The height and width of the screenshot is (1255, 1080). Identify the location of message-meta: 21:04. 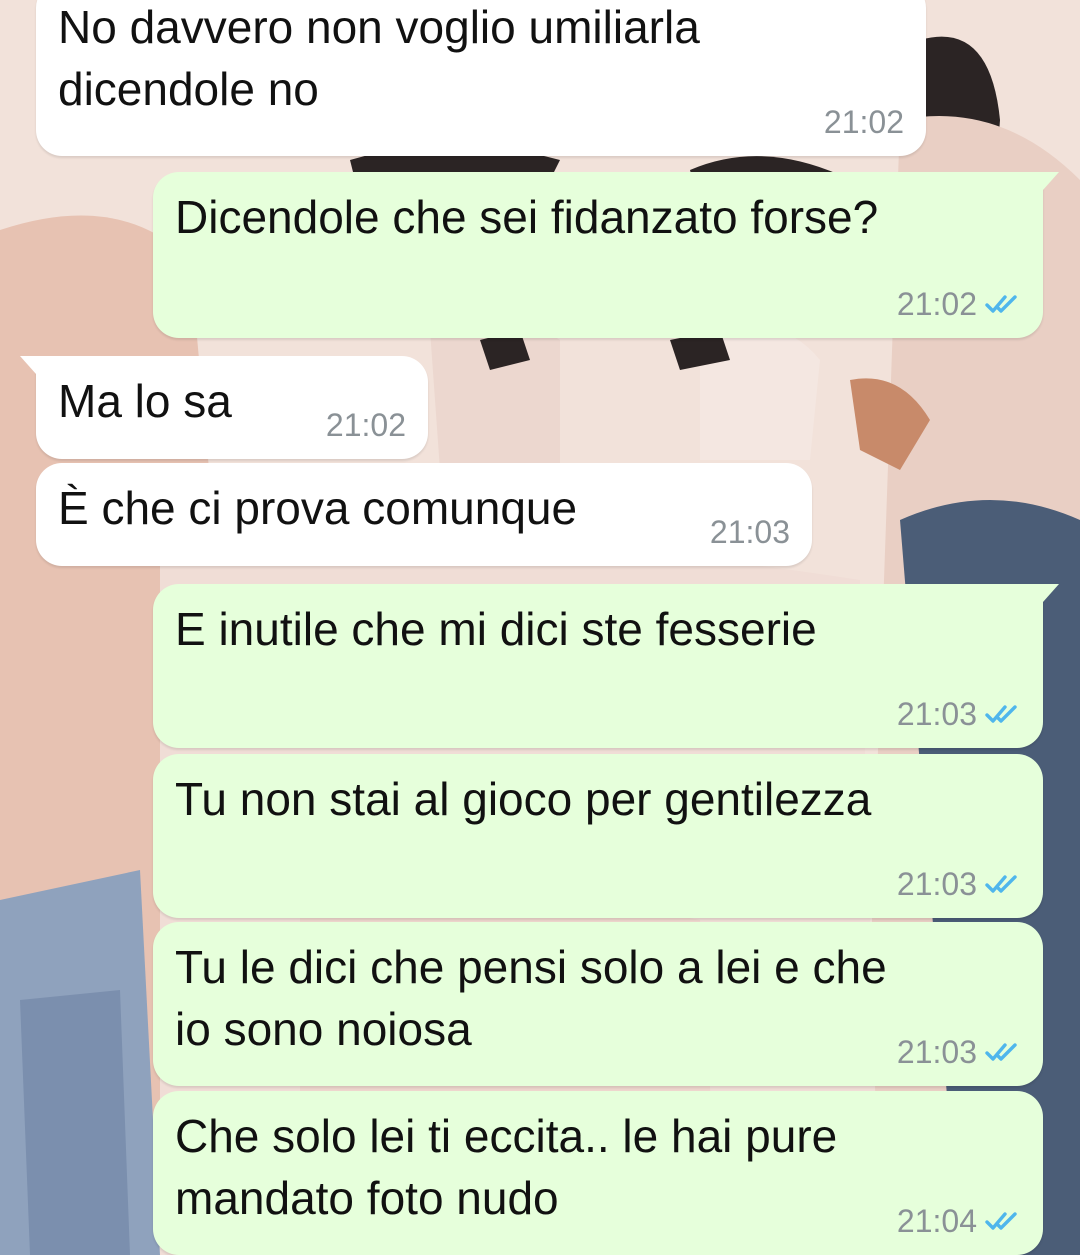
(959, 1221).